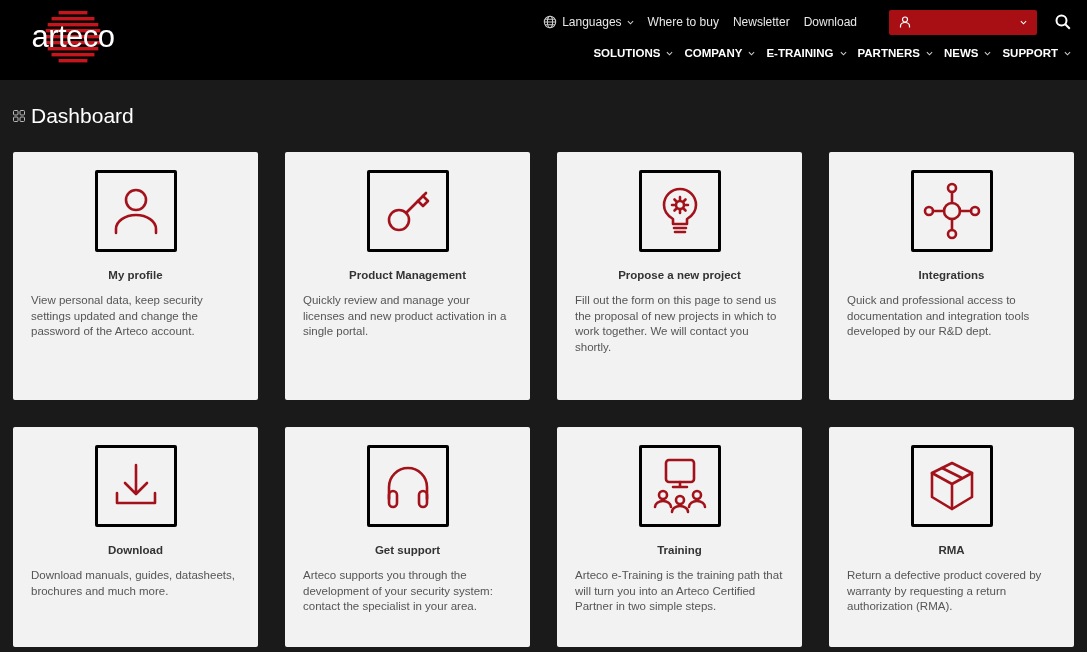 This screenshot has height=652, width=1087. I want to click on card-title: Get support, so click(407, 550).